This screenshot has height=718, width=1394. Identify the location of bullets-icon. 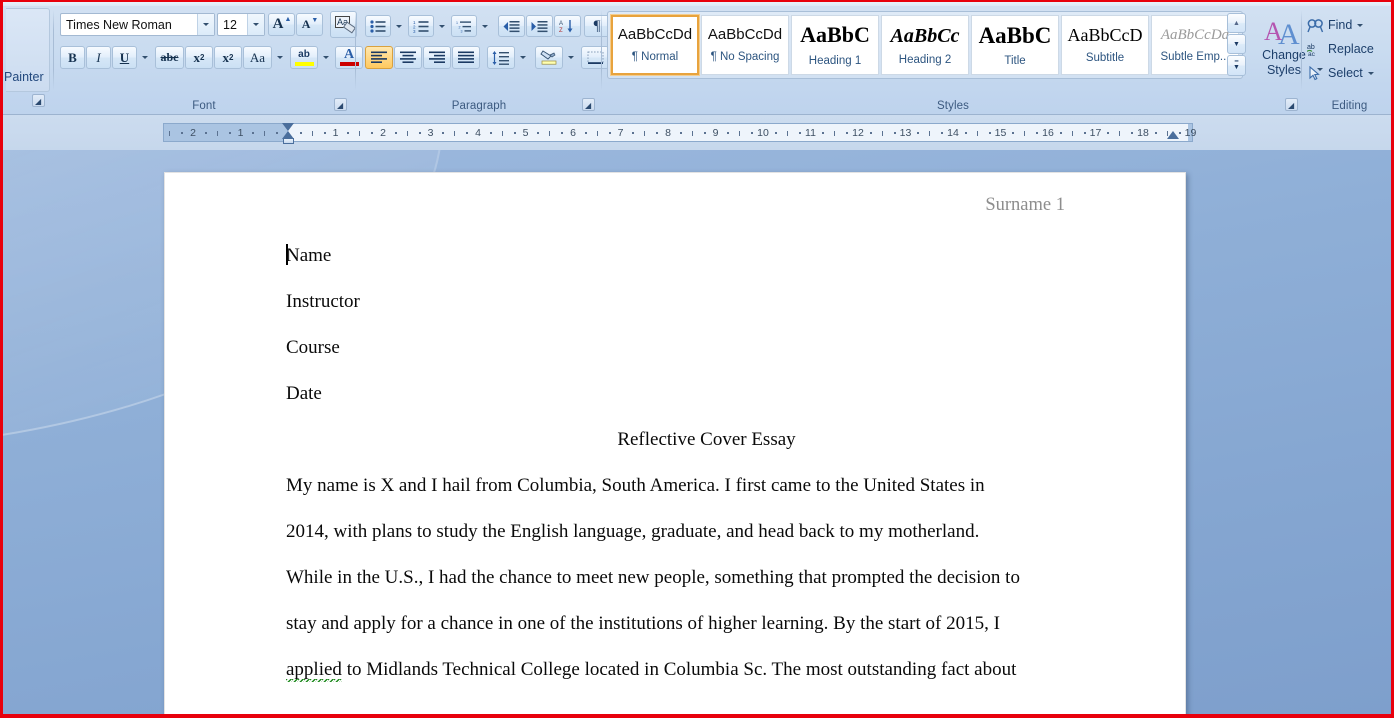
(378, 26).